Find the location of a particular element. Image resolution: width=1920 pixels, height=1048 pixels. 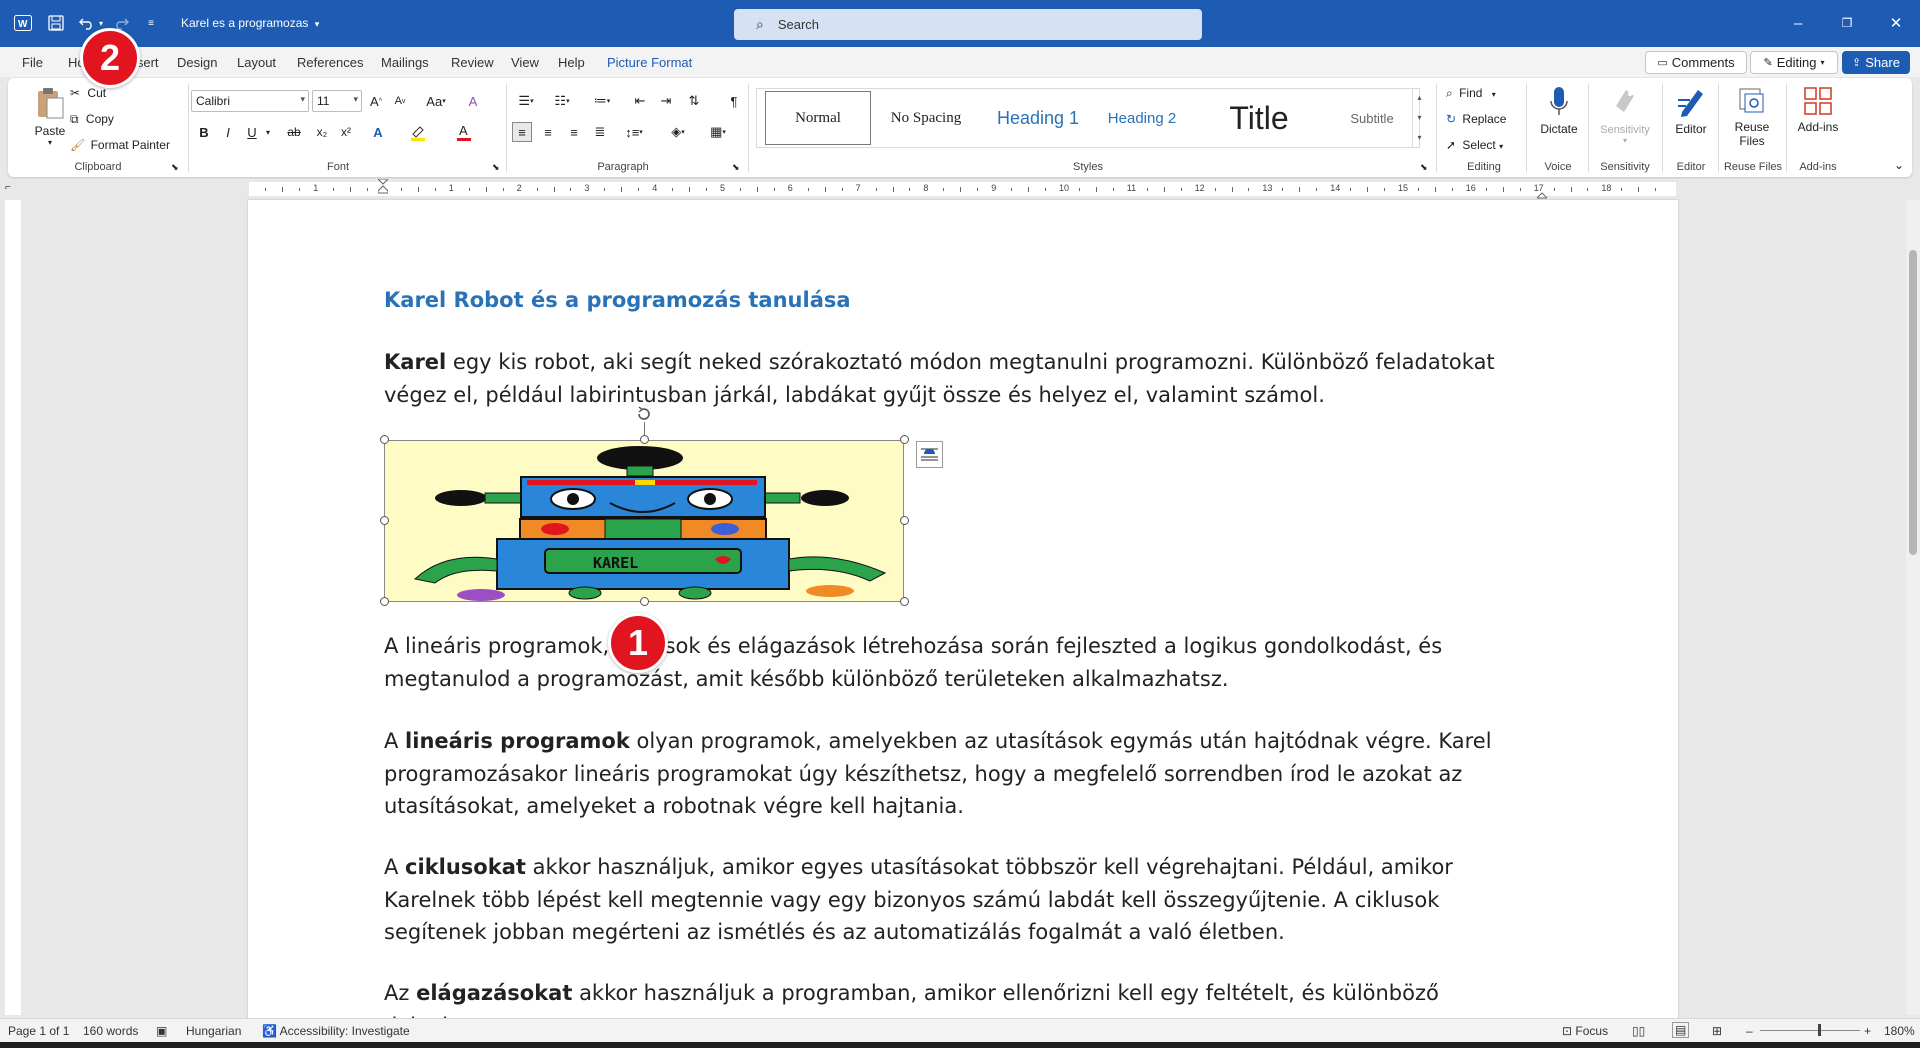

layout-options-button is located at coordinates (929, 454).